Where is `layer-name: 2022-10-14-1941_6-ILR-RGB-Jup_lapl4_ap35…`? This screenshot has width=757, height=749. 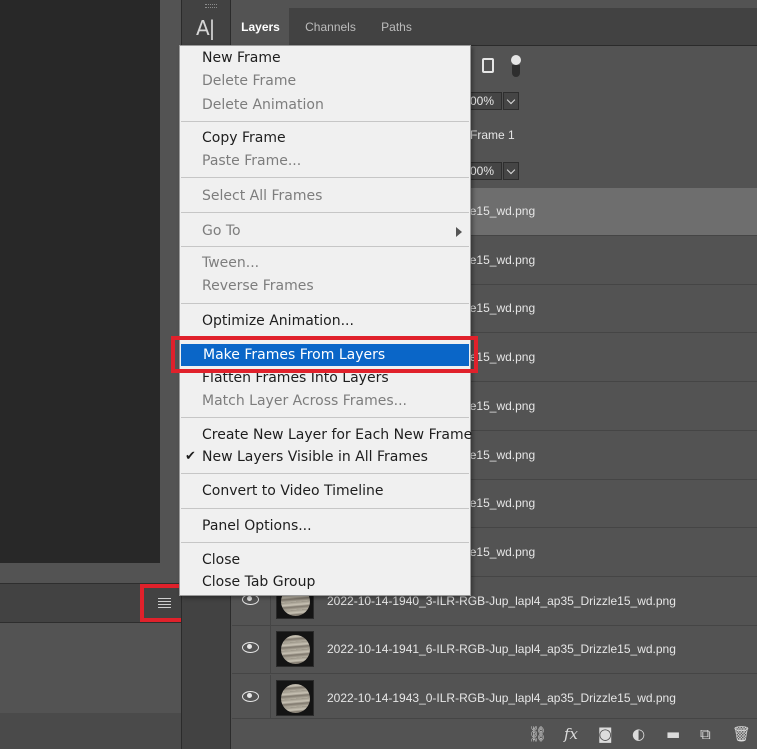
layer-name: 2022-10-14-1941_6-ILR-RGB-Jup_lapl4_ap35… is located at coordinates (501, 649).